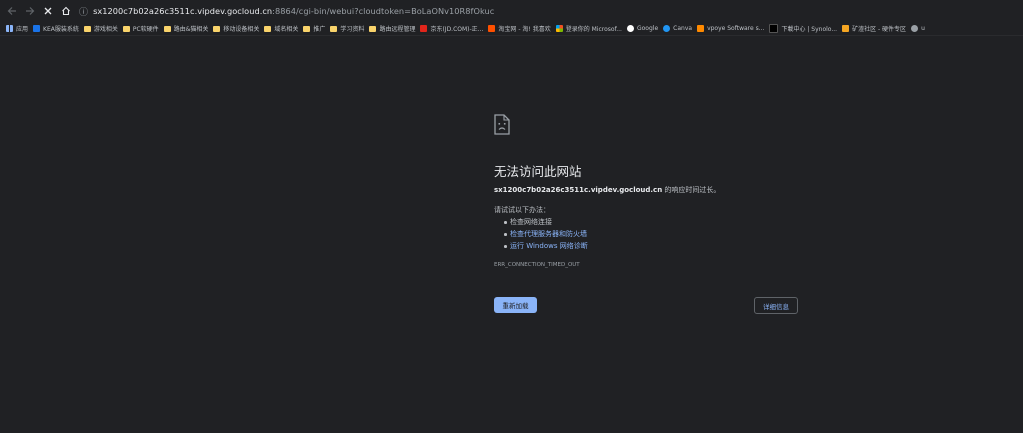  What do you see at coordinates (915, 28) in the screenshot?
I see `globe-icon` at bounding box center [915, 28].